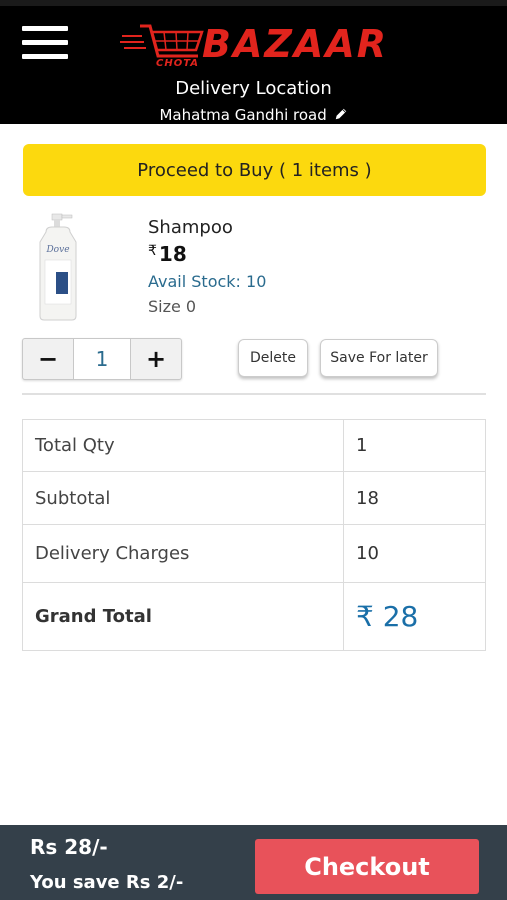  Describe the element at coordinates (243, 115) in the screenshot. I see `delivery-address-text: Mahatma Gandhi road` at that location.